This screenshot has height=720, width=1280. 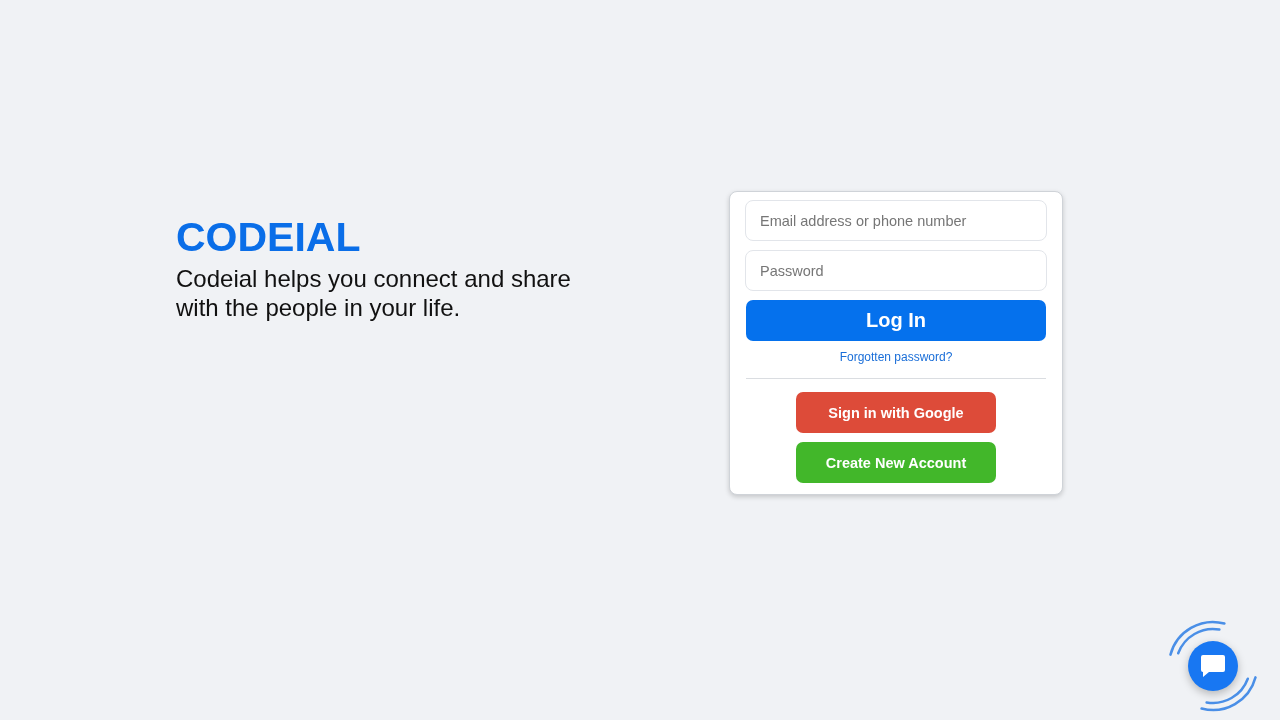 I want to click on create-account-button: Create New Account, so click(x=896, y=462).